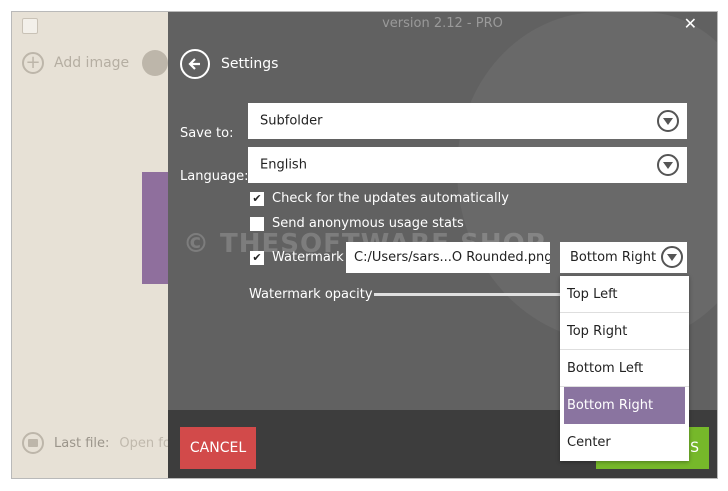 The height and width of the screenshot is (491, 728). Describe the element at coordinates (467, 121) in the screenshot. I see `save-to-select: Subfolder` at that location.